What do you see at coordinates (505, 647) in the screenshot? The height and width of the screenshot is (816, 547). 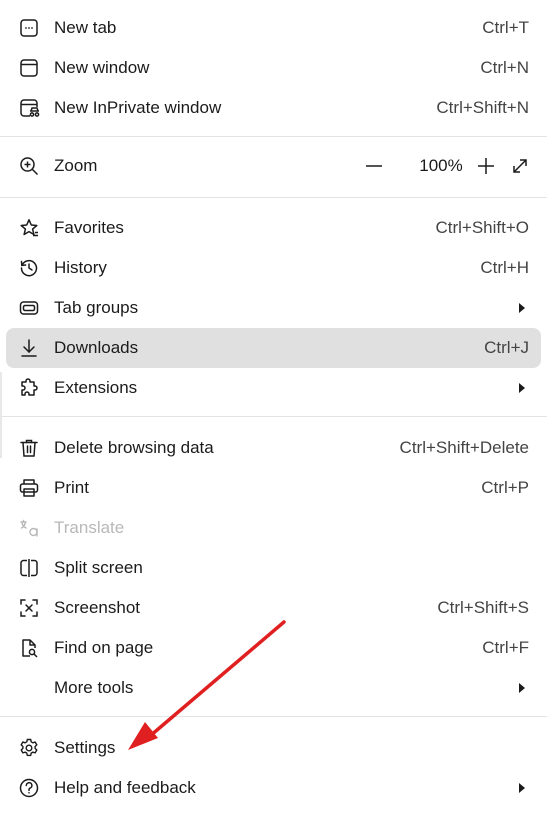 I see `menu-item-shortcut: Ctrl+F` at bounding box center [505, 647].